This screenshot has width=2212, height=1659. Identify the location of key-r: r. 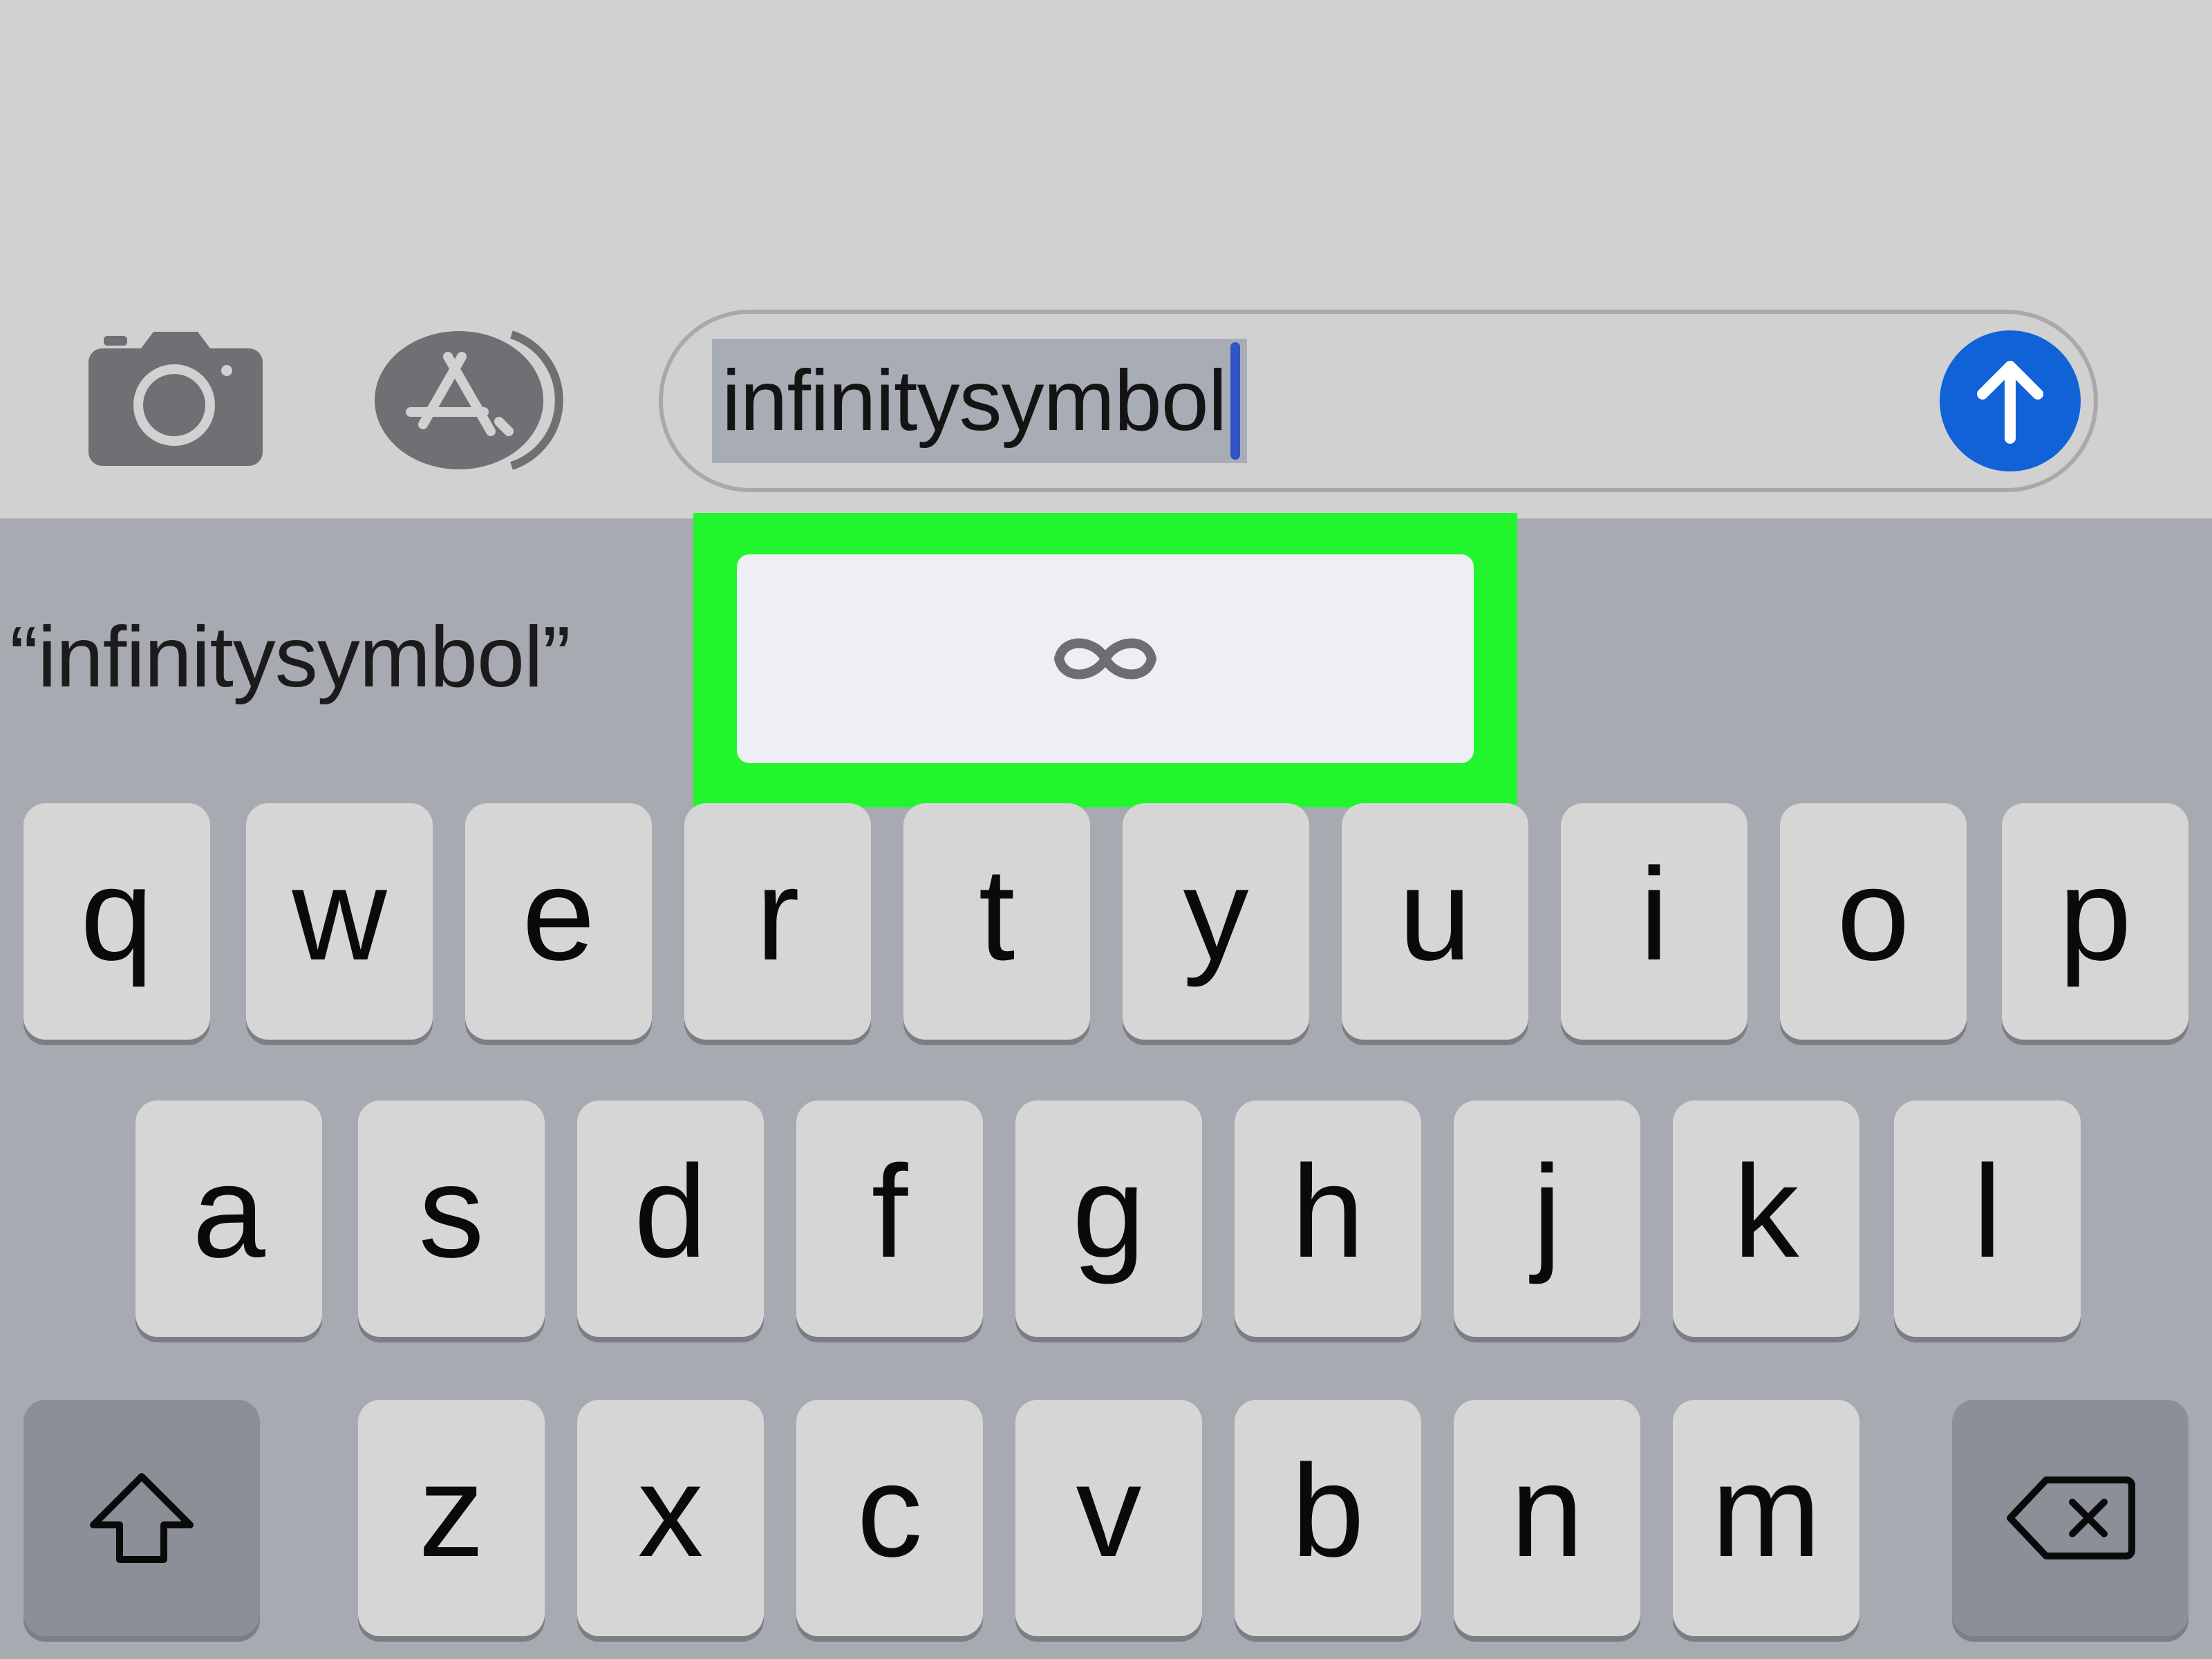
(777, 922).